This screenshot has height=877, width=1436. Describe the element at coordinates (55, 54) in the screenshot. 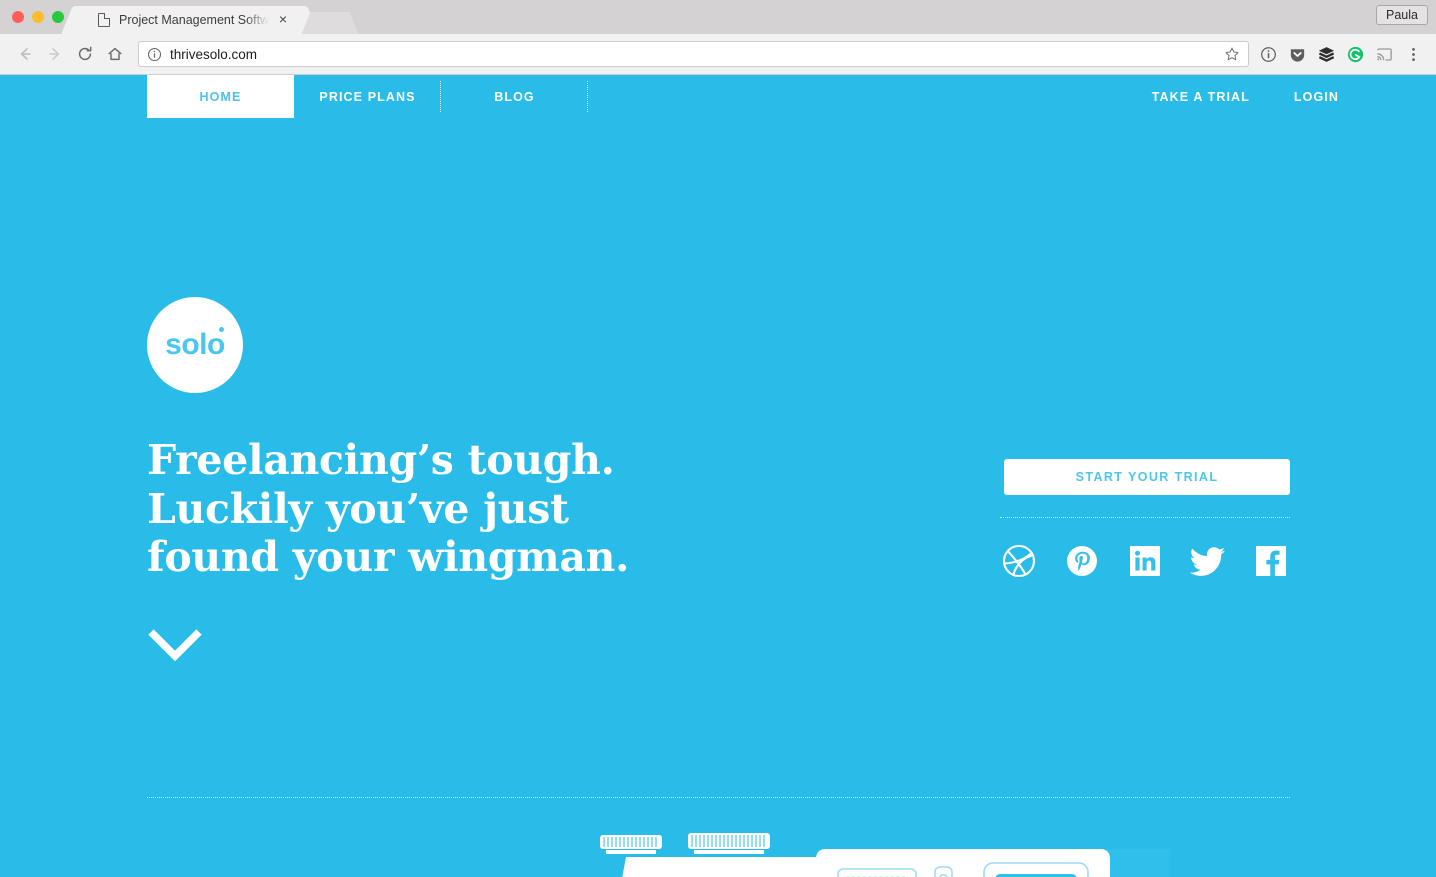

I see `forward-button` at that location.